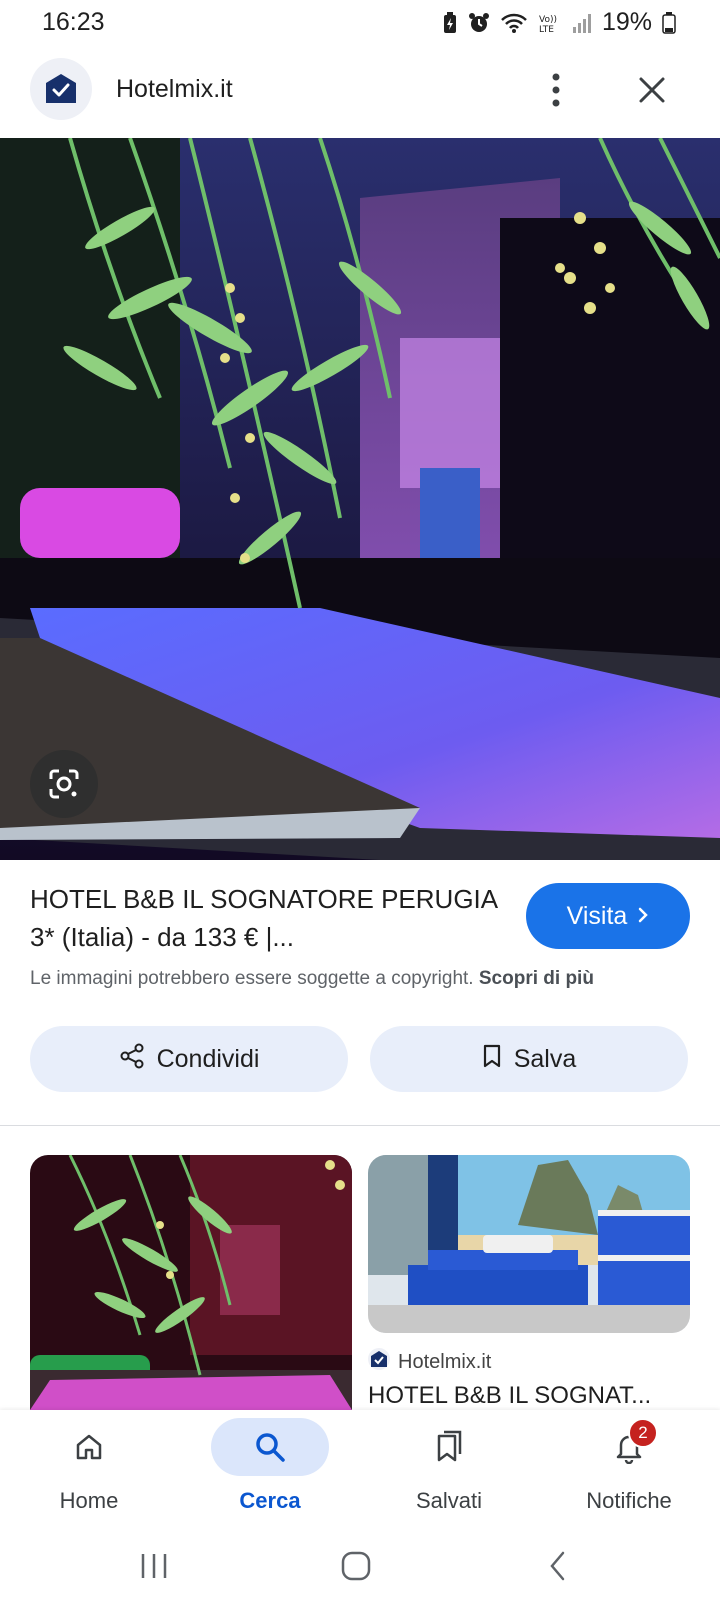 The width and height of the screenshot is (720, 1605). I want to click on search-icon, so click(270, 1447).